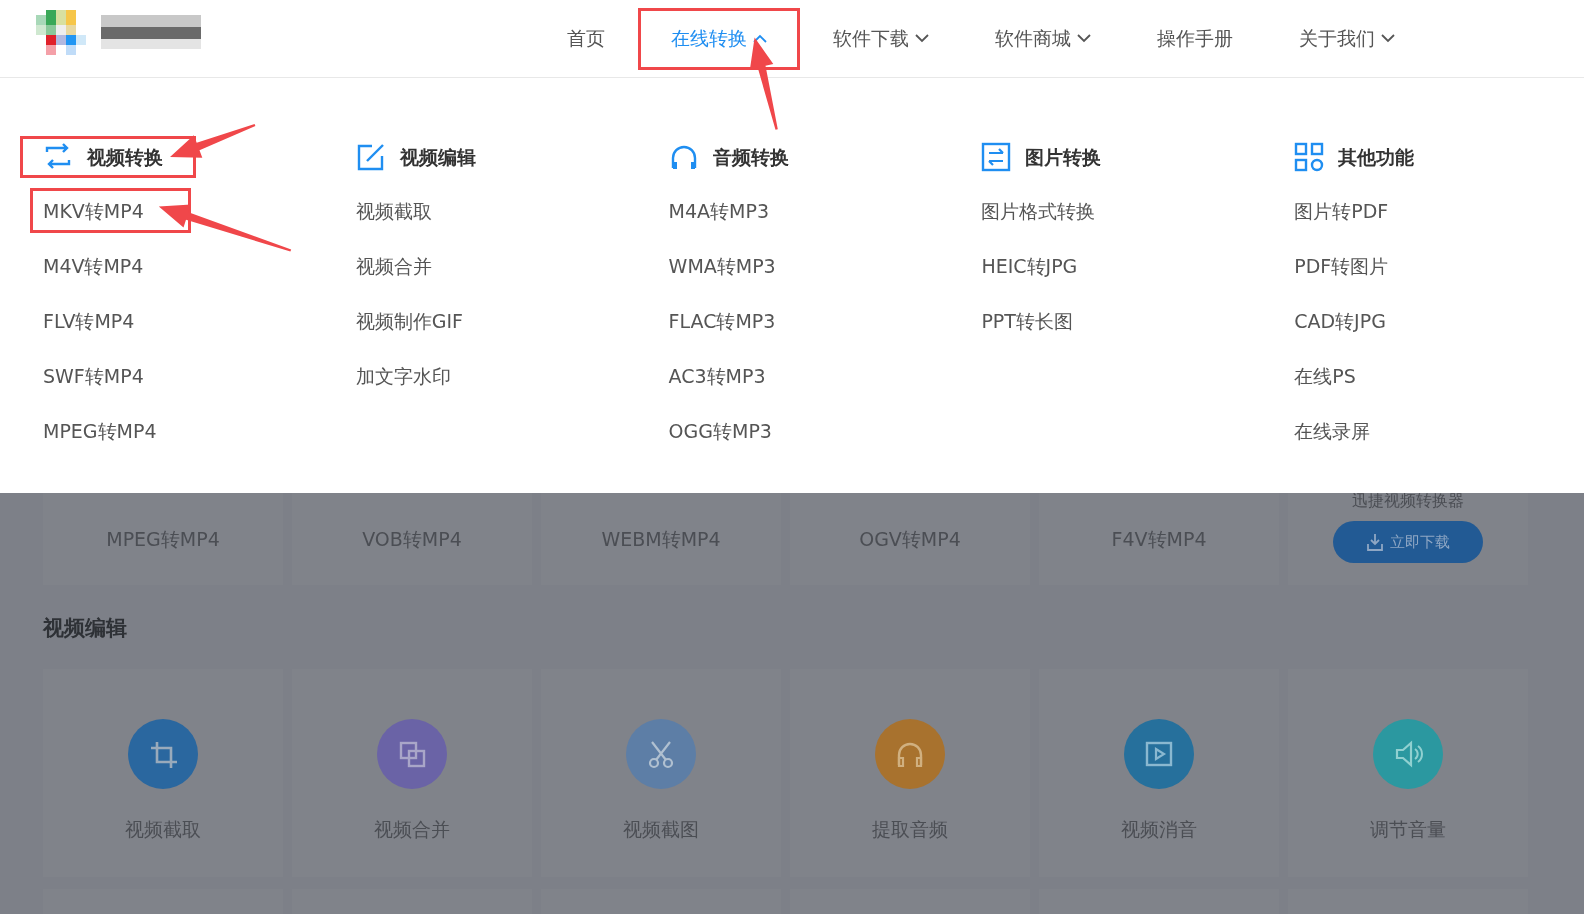 The width and height of the screenshot is (1584, 914). I want to click on nav-link: 软件商城, so click(1043, 38).